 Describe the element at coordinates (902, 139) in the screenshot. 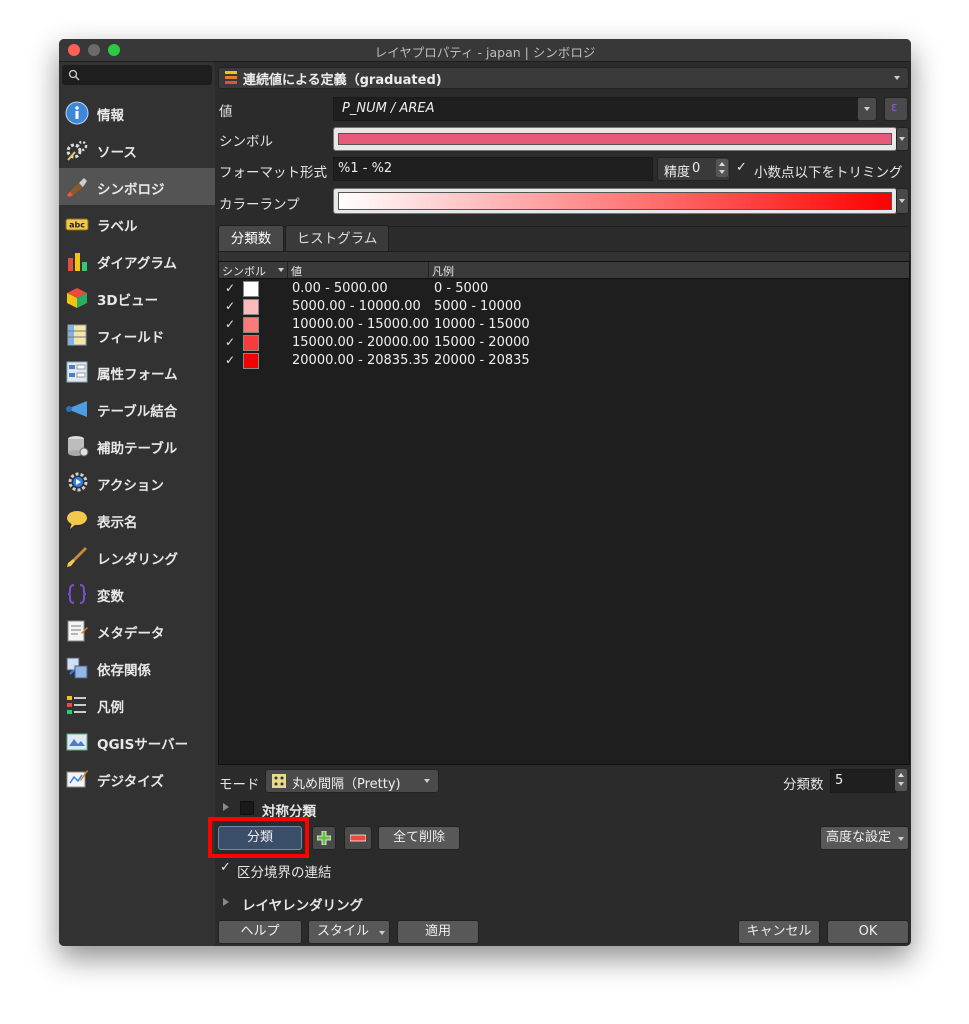

I see `symbol-dropdown-button` at that location.